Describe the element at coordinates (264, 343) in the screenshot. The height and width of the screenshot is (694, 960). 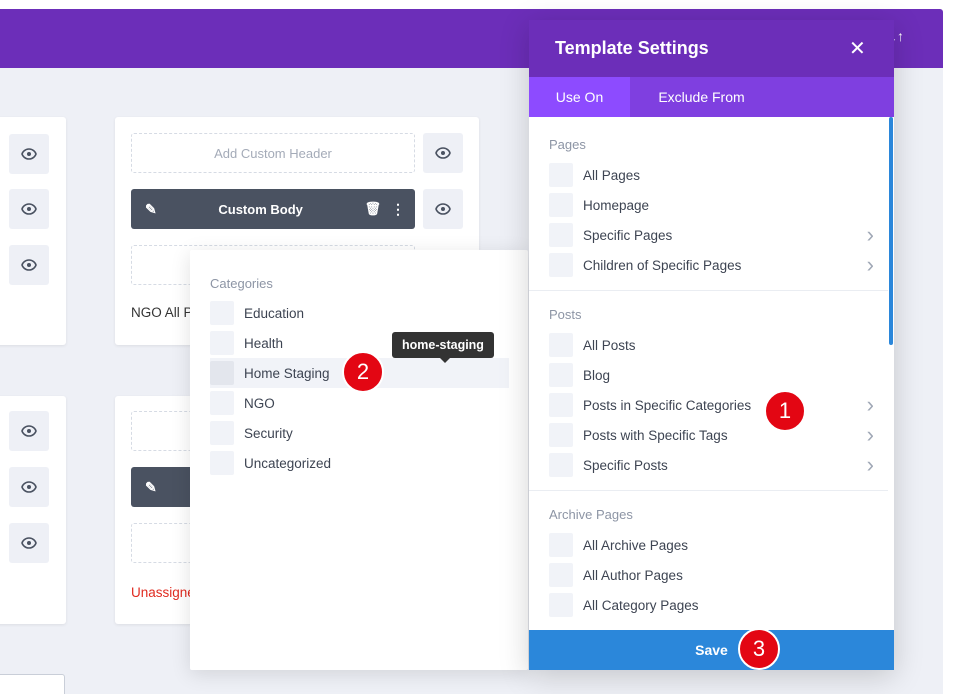
I see `category-label: Health` at that location.